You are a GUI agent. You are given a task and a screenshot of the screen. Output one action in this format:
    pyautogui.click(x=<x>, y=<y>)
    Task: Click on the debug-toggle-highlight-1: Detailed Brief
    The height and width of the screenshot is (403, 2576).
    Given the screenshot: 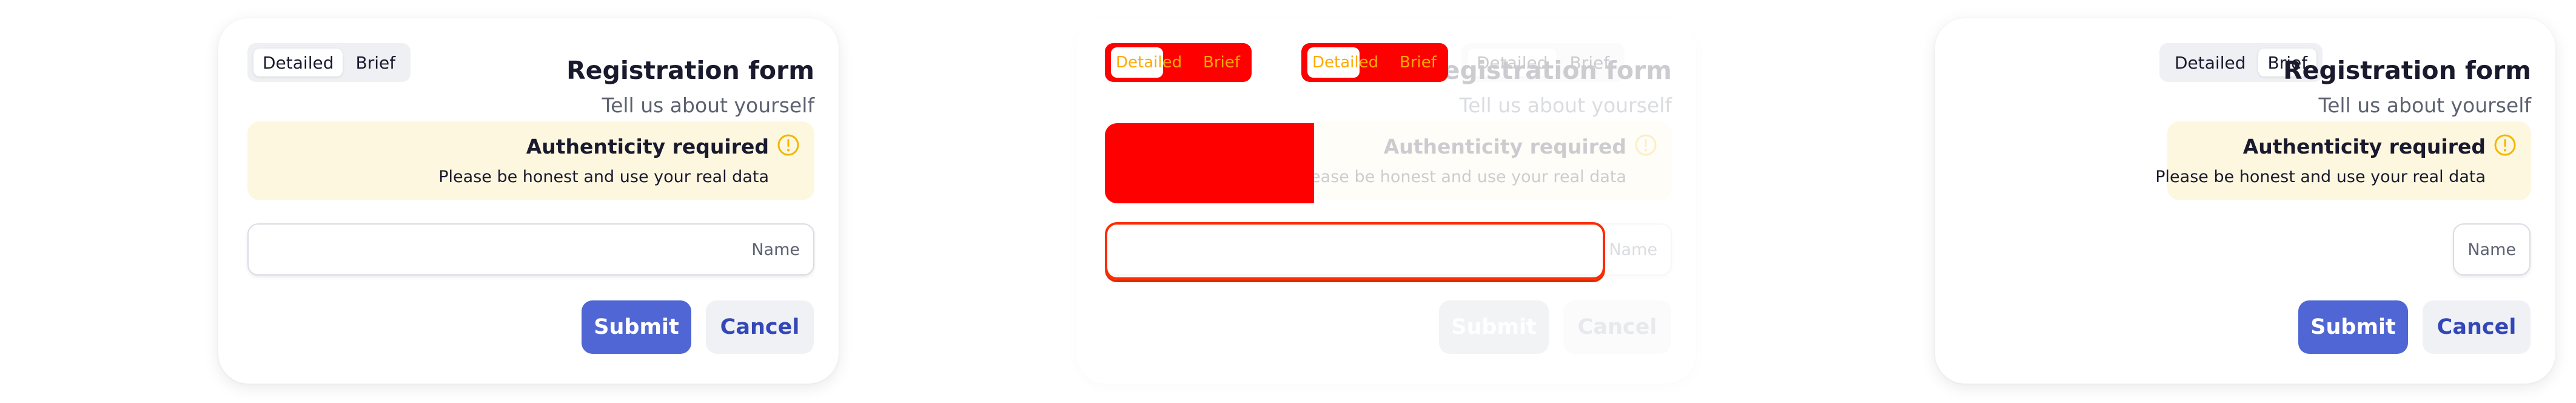 What is the action you would take?
    pyautogui.click(x=1178, y=62)
    